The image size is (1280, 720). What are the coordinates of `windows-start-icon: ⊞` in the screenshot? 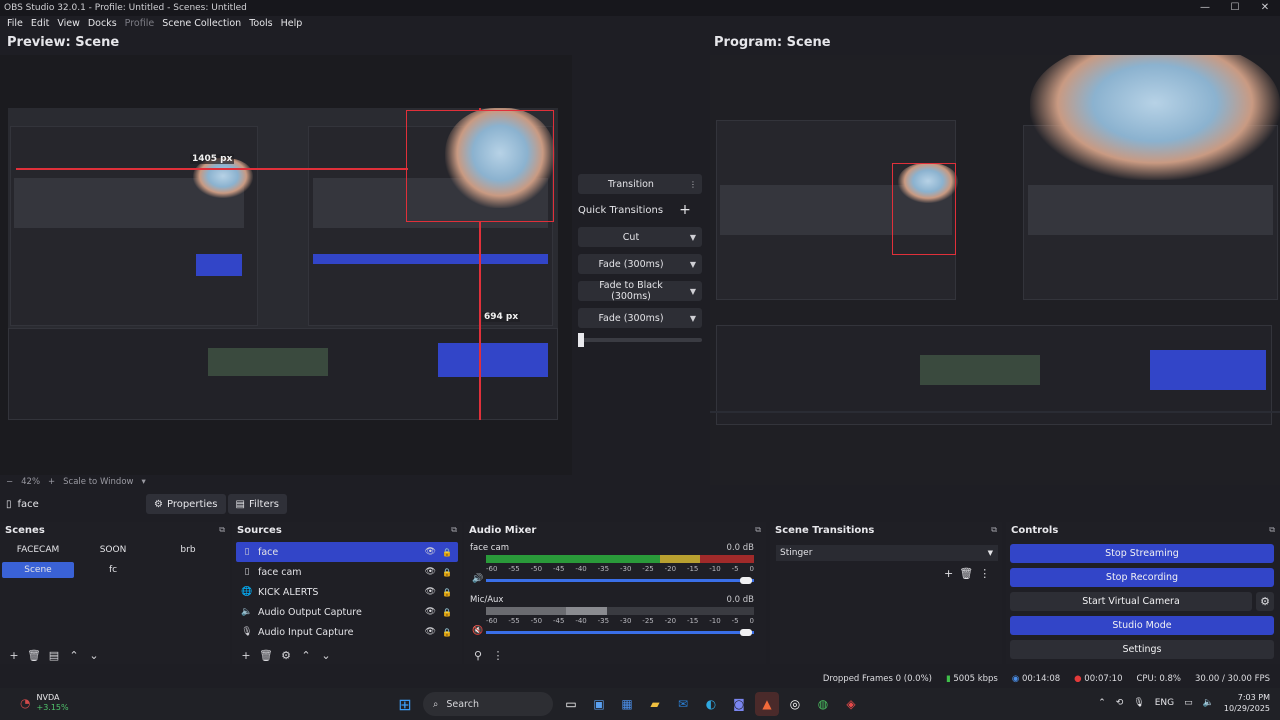 It's located at (405, 704).